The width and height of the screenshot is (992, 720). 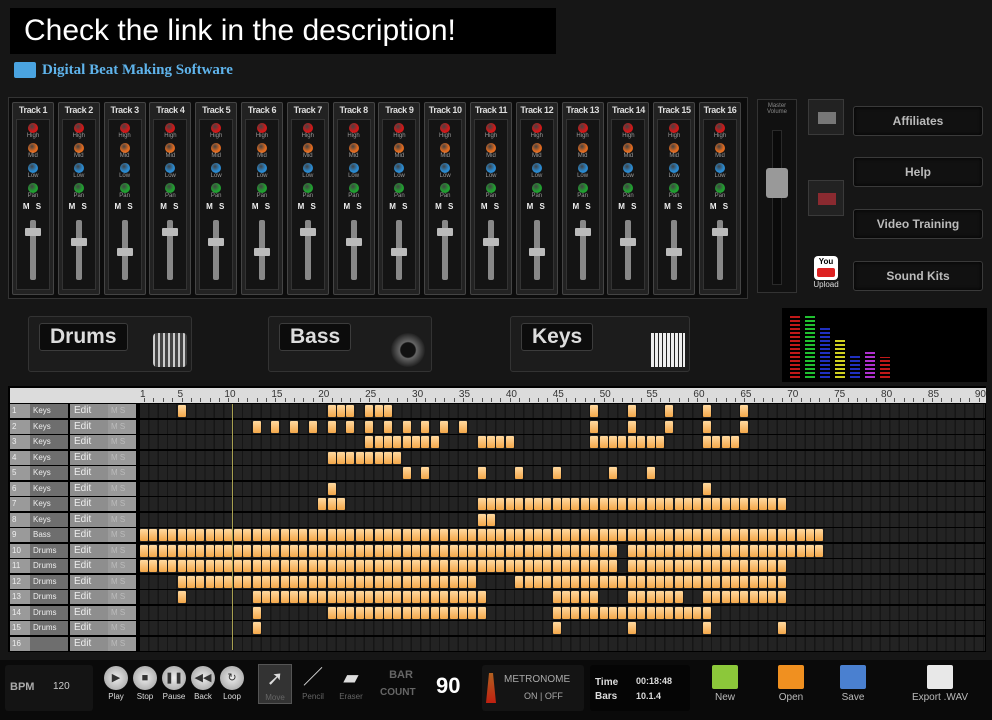 What do you see at coordinates (122, 535) in the screenshot?
I see `mute-solo-buttons: M S` at bounding box center [122, 535].